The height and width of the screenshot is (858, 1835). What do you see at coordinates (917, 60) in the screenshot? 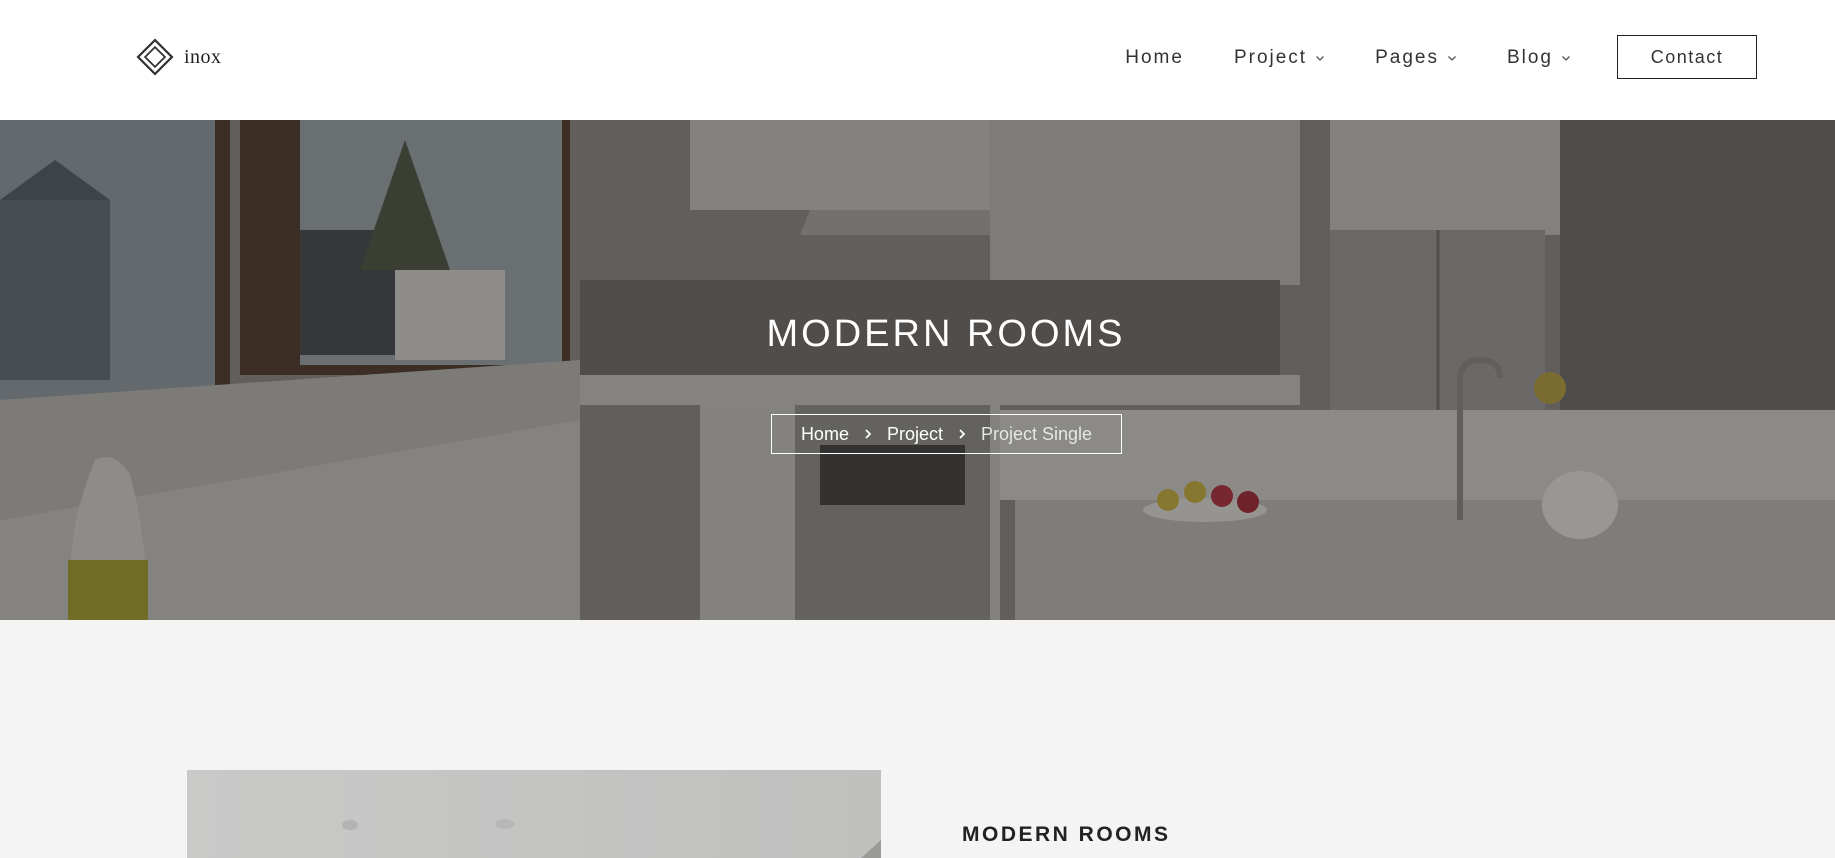
I see `site-header: inox Home Project Pages Blog Contact` at bounding box center [917, 60].